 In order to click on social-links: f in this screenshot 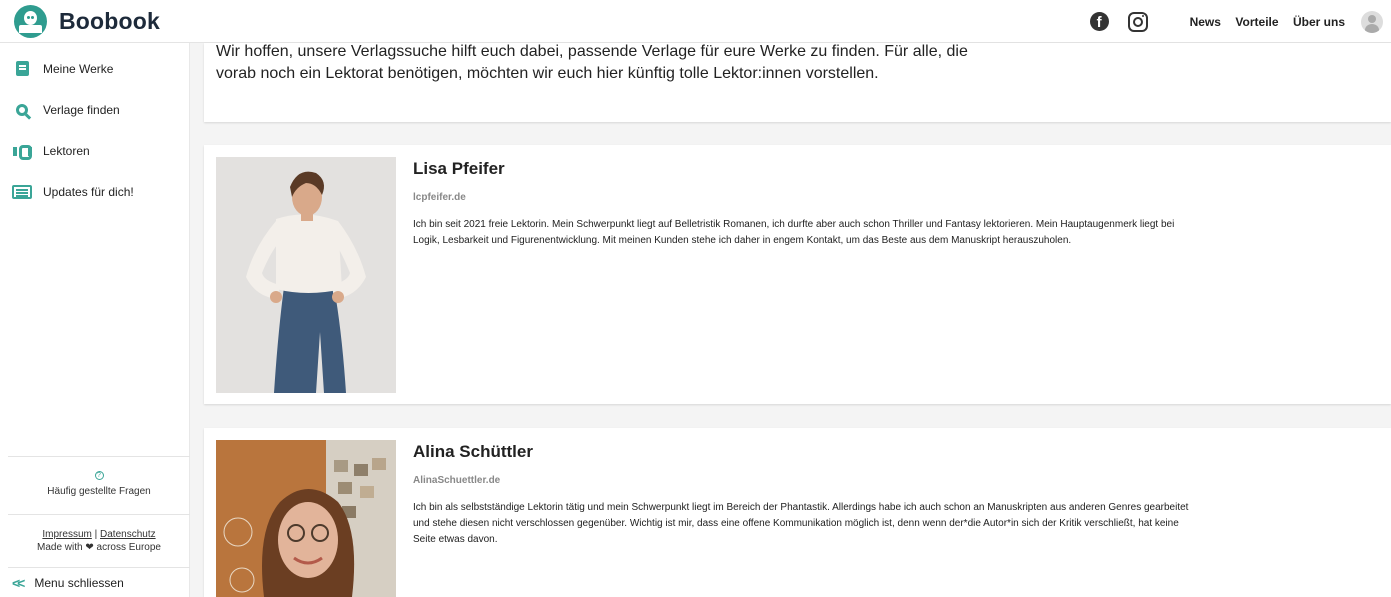, I will do `click(1118, 21)`.